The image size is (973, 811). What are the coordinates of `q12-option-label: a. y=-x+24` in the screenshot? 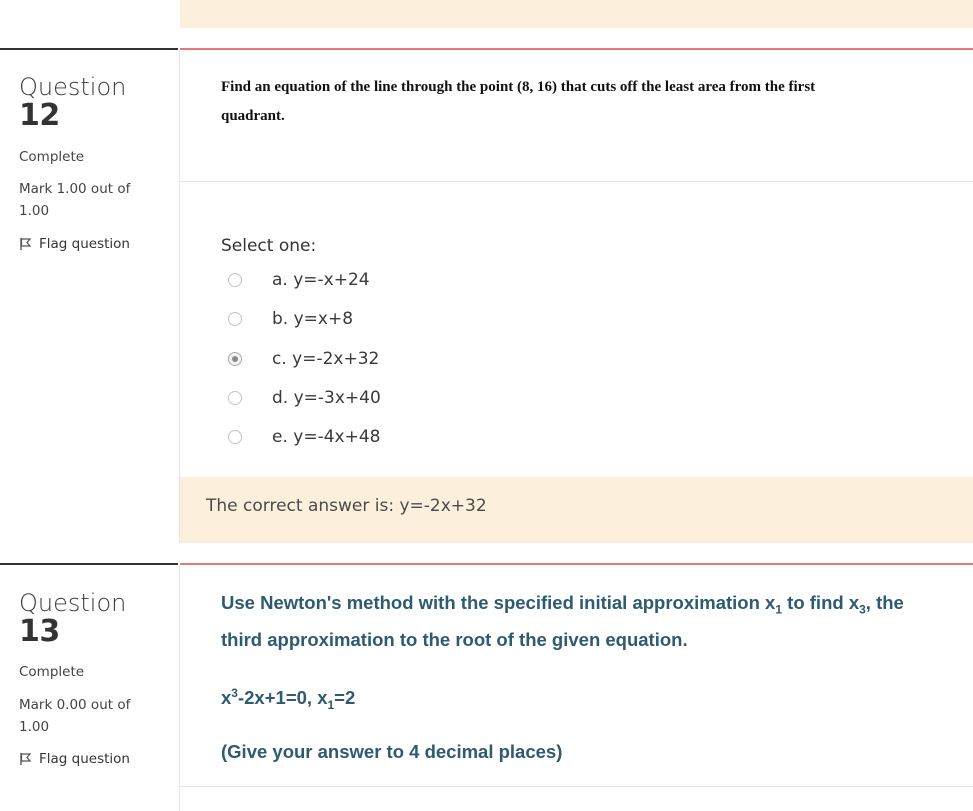 It's located at (321, 280).